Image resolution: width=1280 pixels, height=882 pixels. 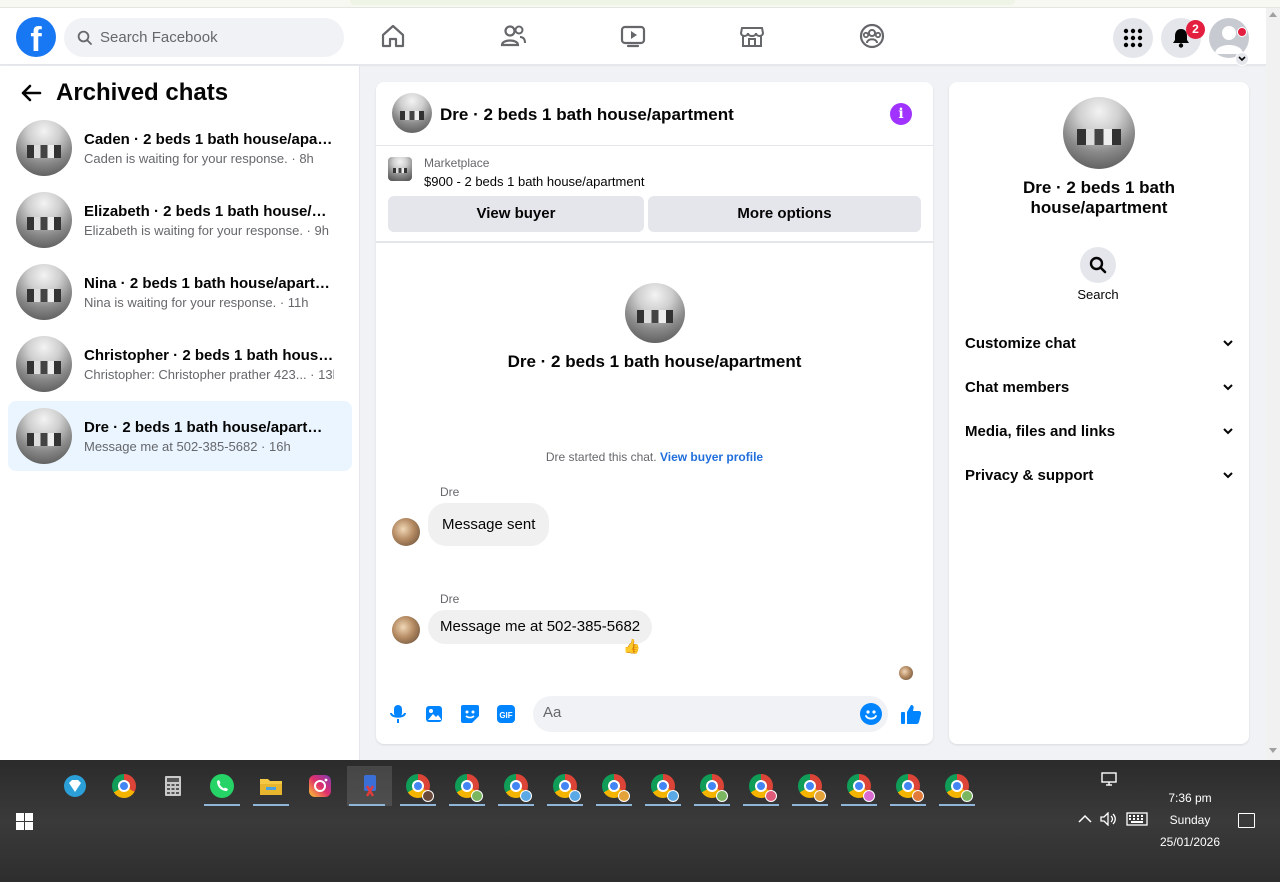 I want to click on network-computer-icon, so click(x=1109, y=780).